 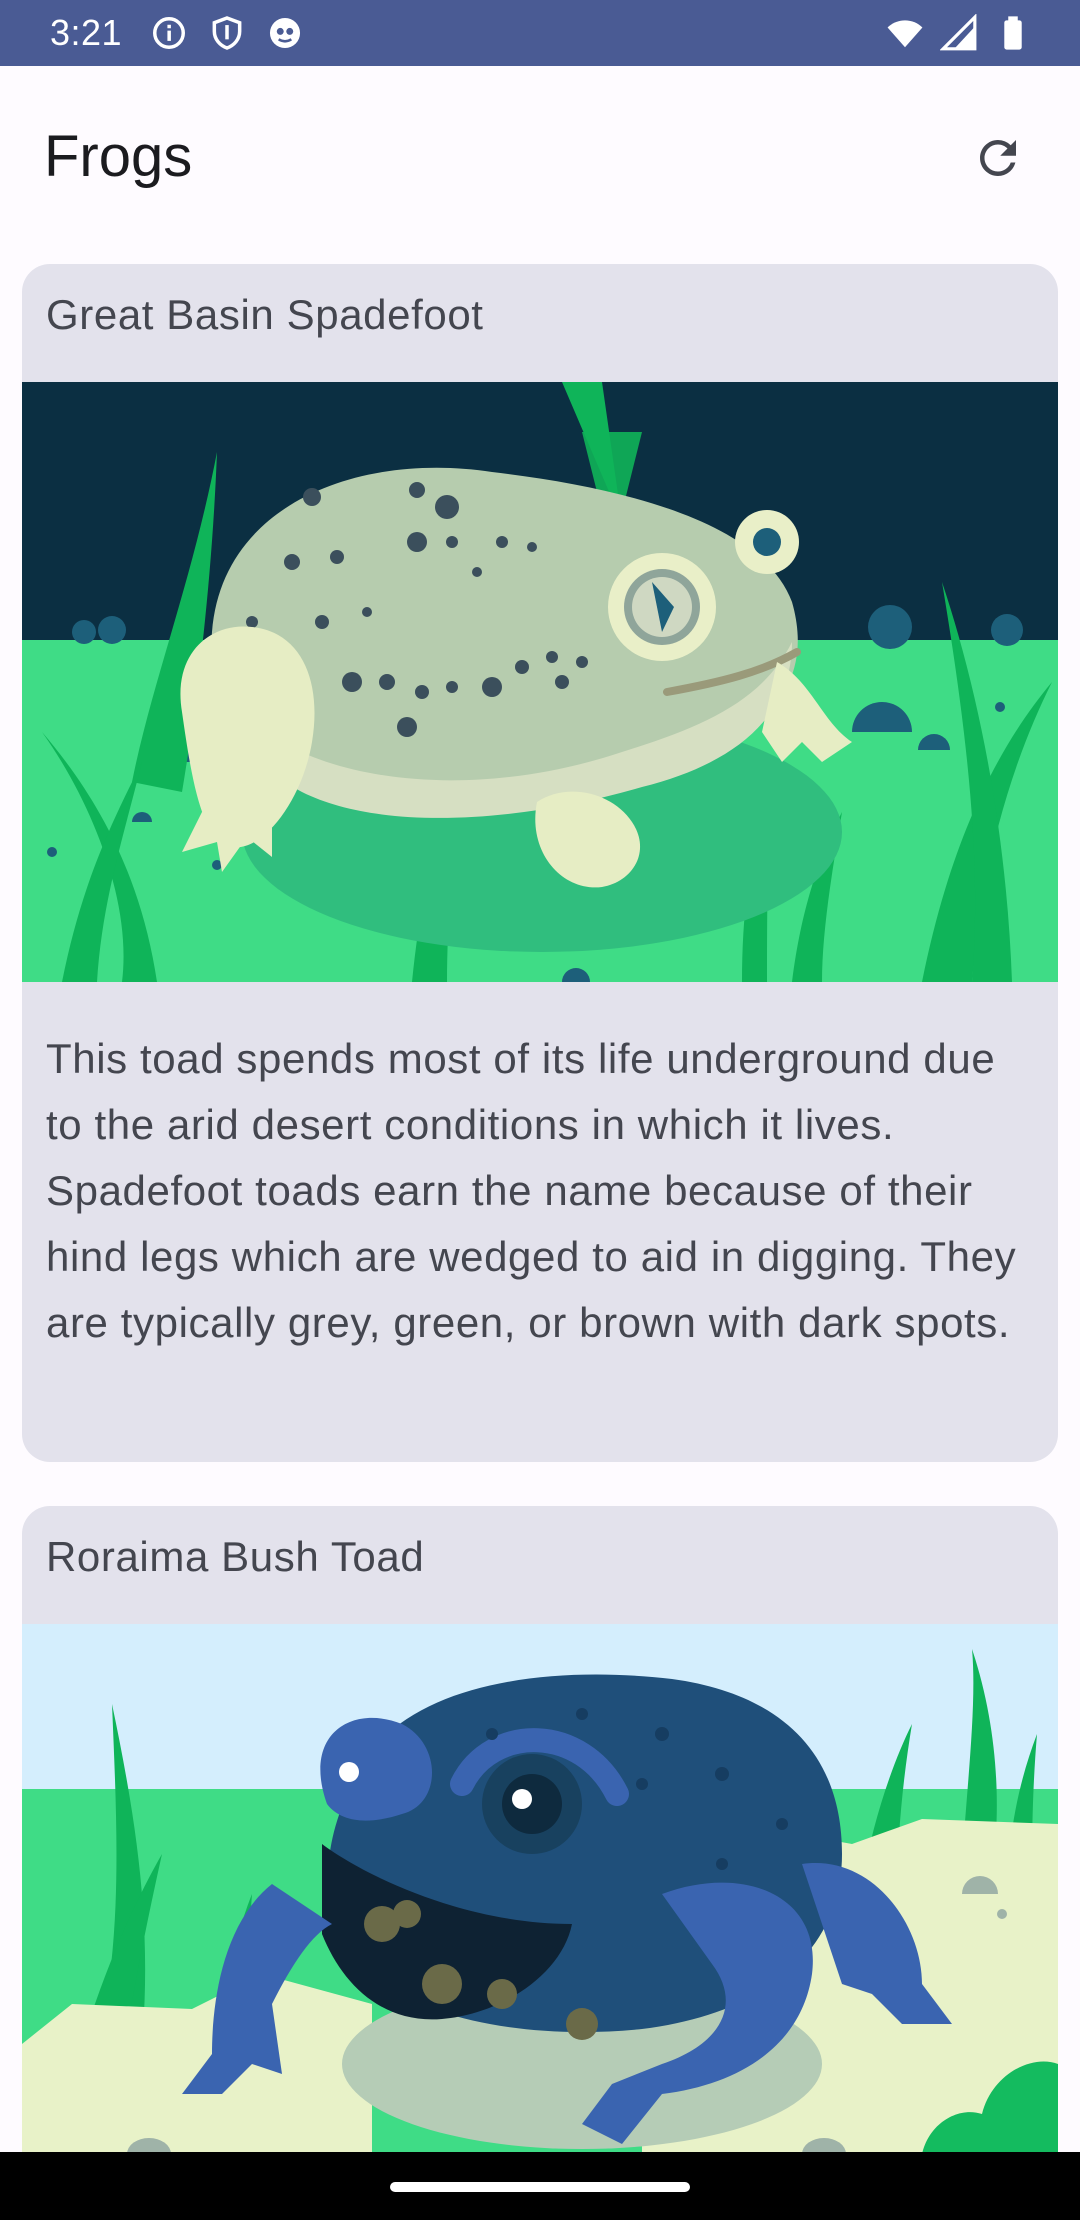 I want to click on status-left-icons, so click(x=227, y=33).